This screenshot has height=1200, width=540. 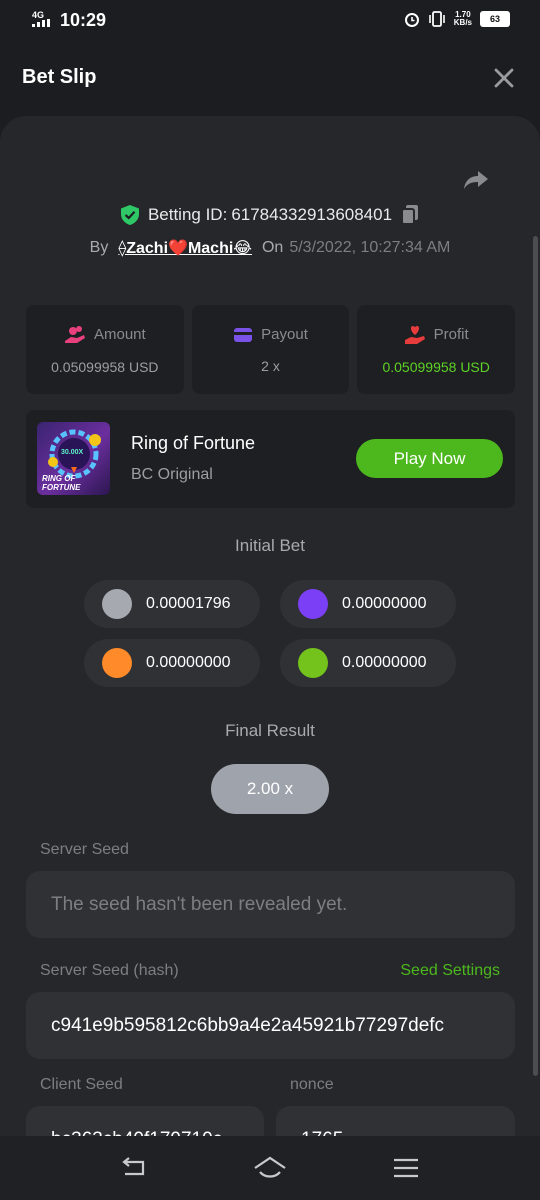 What do you see at coordinates (270, 789) in the screenshot?
I see `final-result-value: 2.00 x` at bounding box center [270, 789].